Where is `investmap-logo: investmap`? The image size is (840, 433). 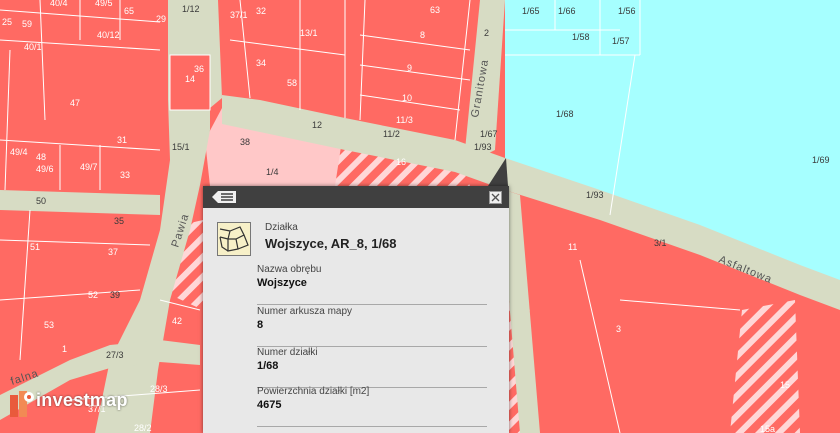
investmap-logo: investmap is located at coordinates (83, 404).